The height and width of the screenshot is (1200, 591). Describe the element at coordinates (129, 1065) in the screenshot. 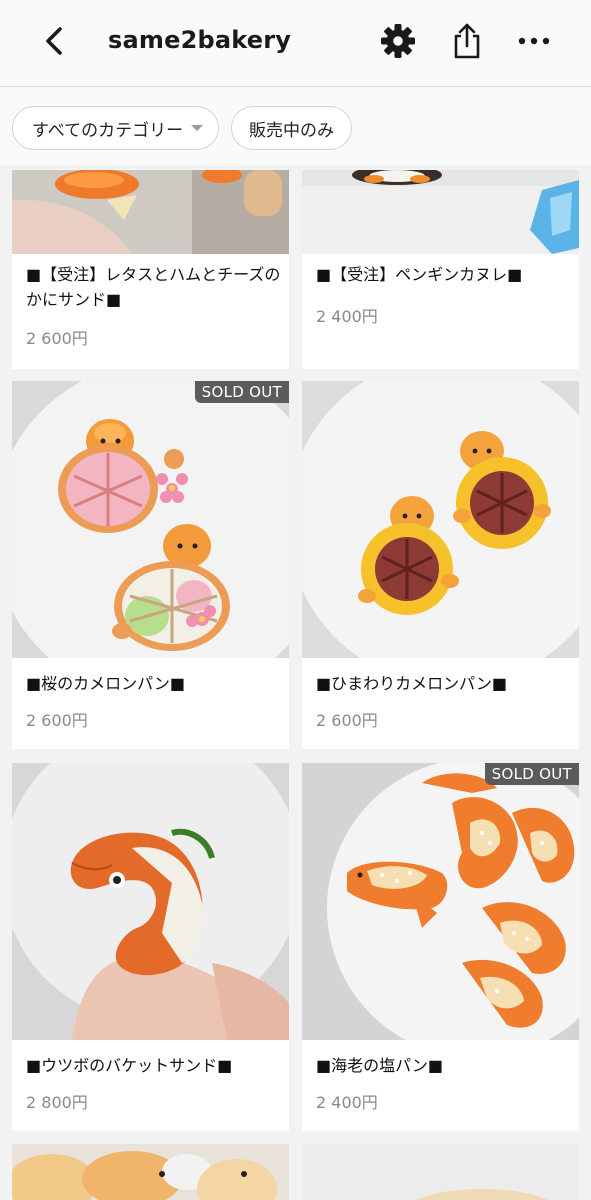

I see `product-name: ■ウツボのバケットサンド■` at that location.